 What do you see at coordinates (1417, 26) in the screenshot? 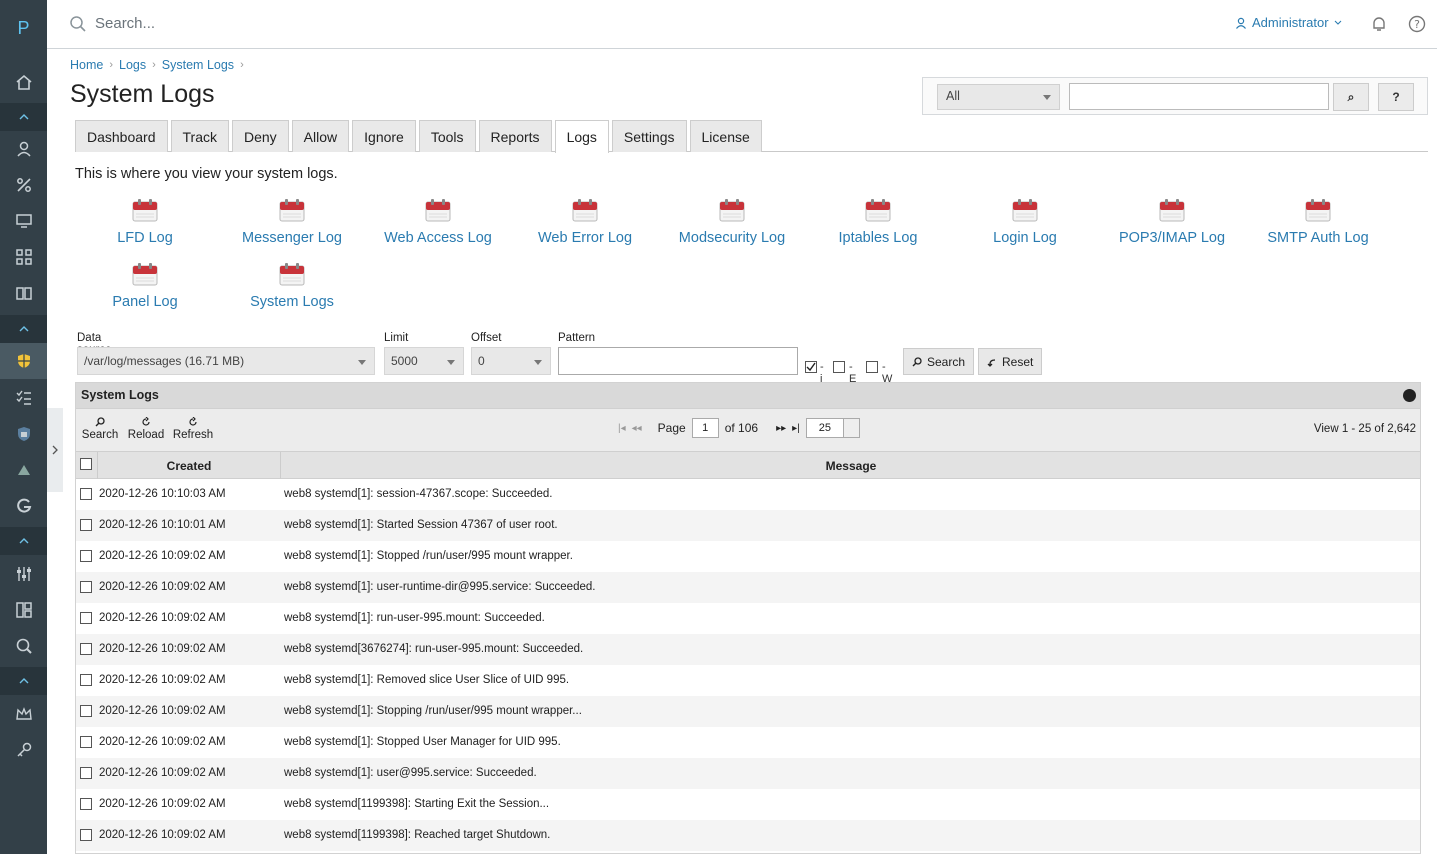
I see `help-icon: ?` at bounding box center [1417, 26].